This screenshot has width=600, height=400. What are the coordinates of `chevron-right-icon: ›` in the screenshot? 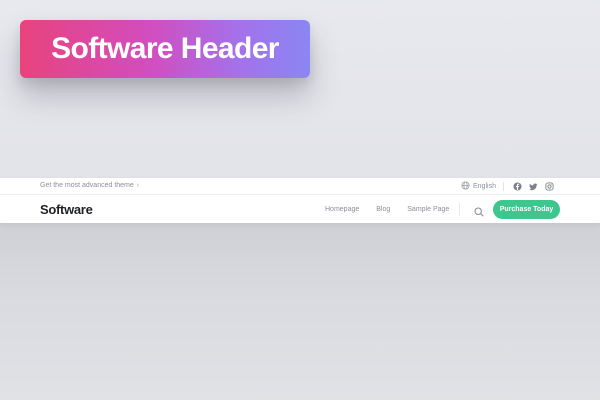 It's located at (138, 185).